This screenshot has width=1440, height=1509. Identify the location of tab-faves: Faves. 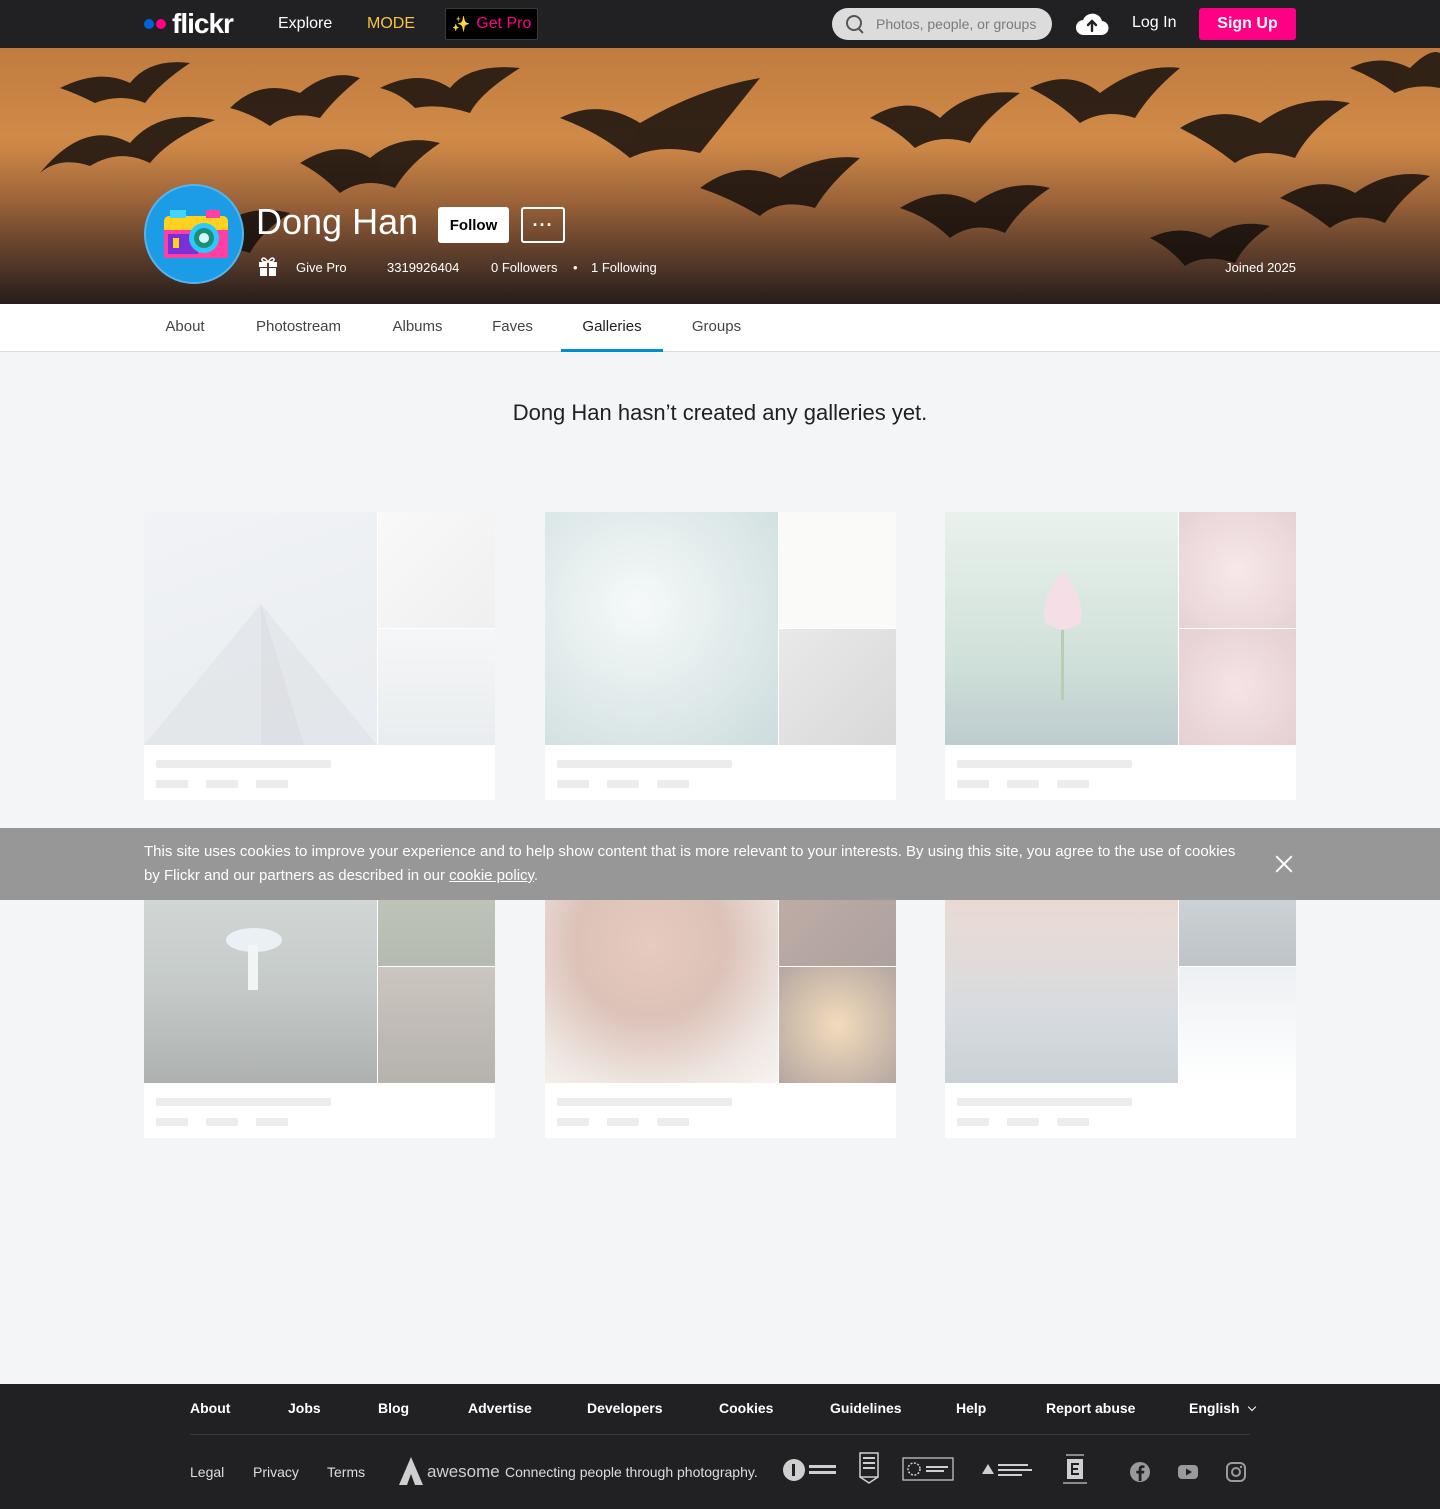
(512, 328).